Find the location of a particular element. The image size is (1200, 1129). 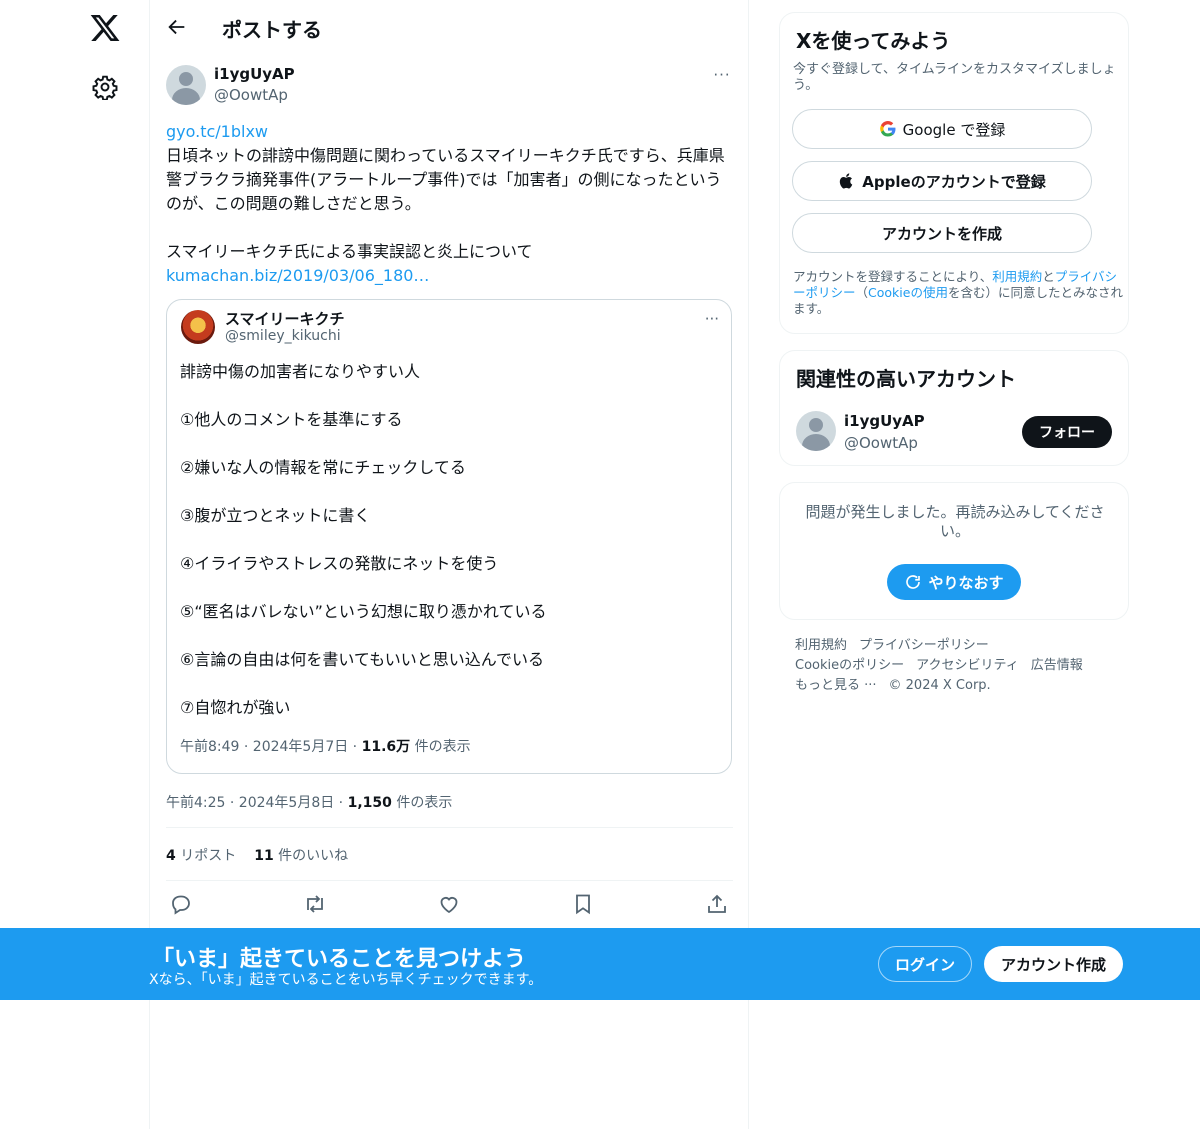

quote-author-handle: @smiley_kikuchi is located at coordinates (283, 336).